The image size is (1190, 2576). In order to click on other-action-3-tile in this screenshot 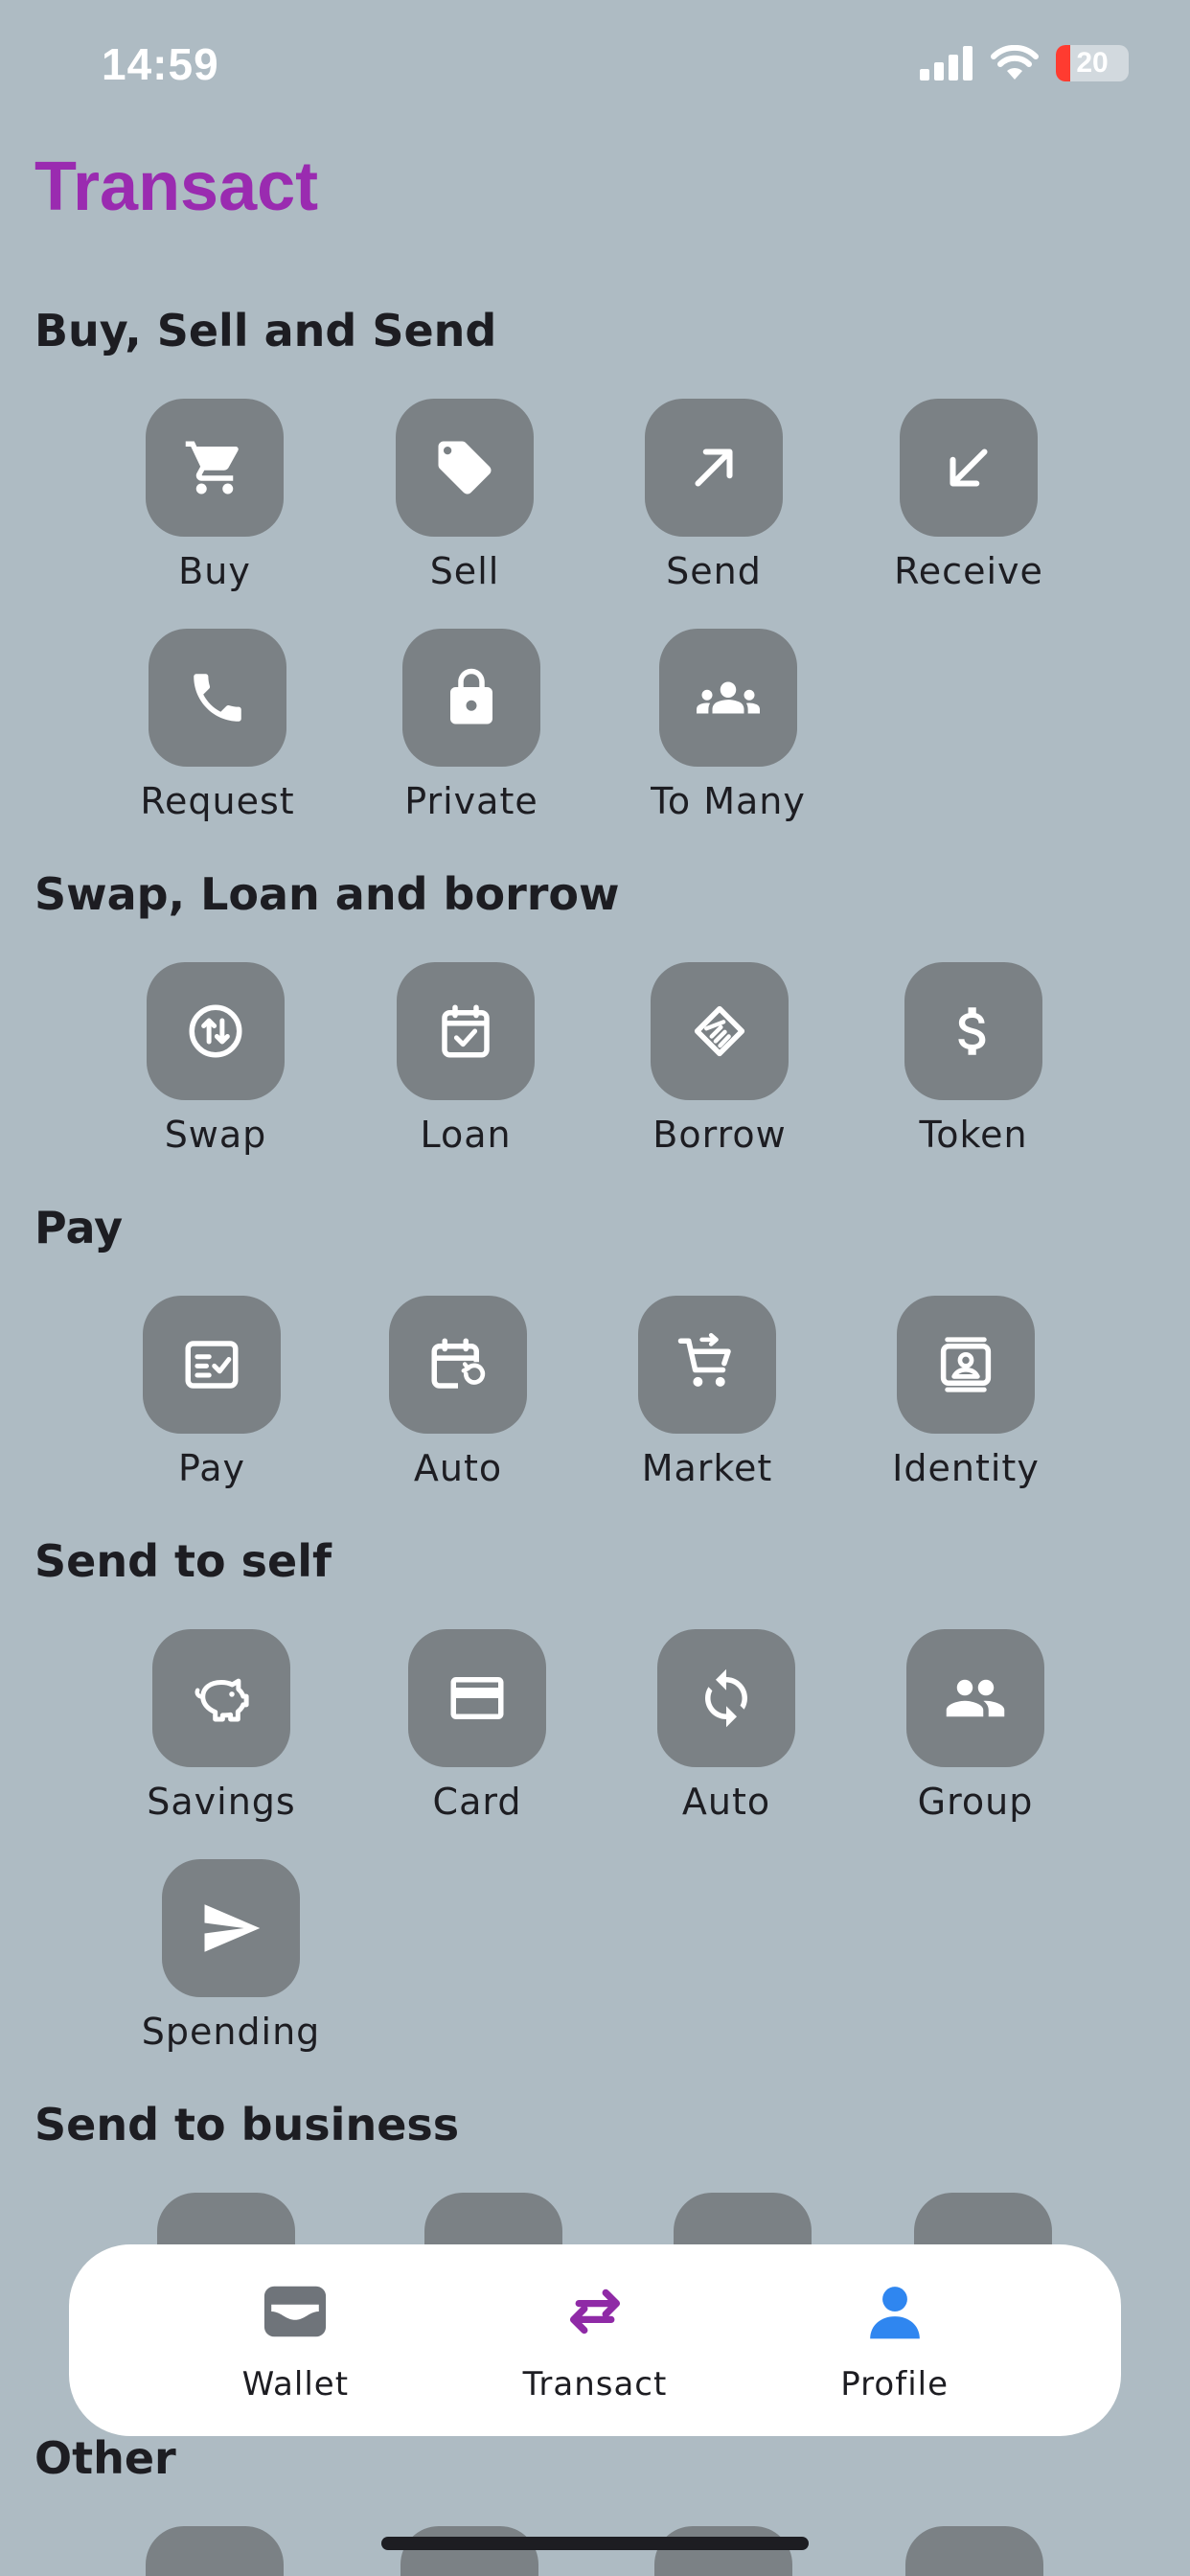, I will do `click(723, 2551)`.